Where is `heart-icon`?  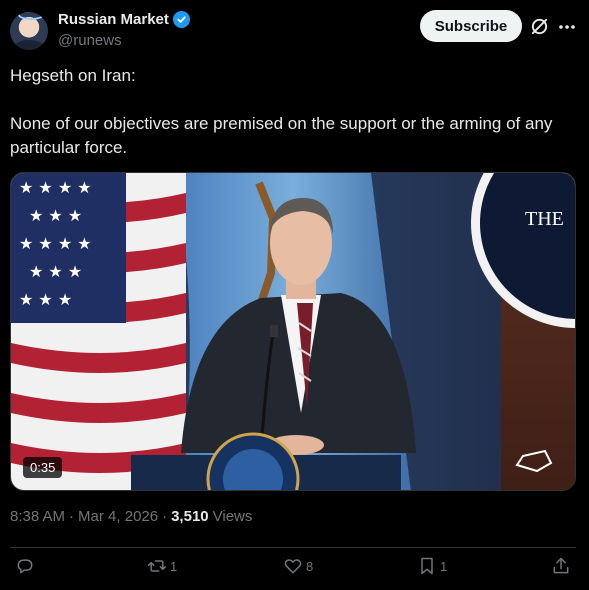 heart-icon is located at coordinates (293, 566).